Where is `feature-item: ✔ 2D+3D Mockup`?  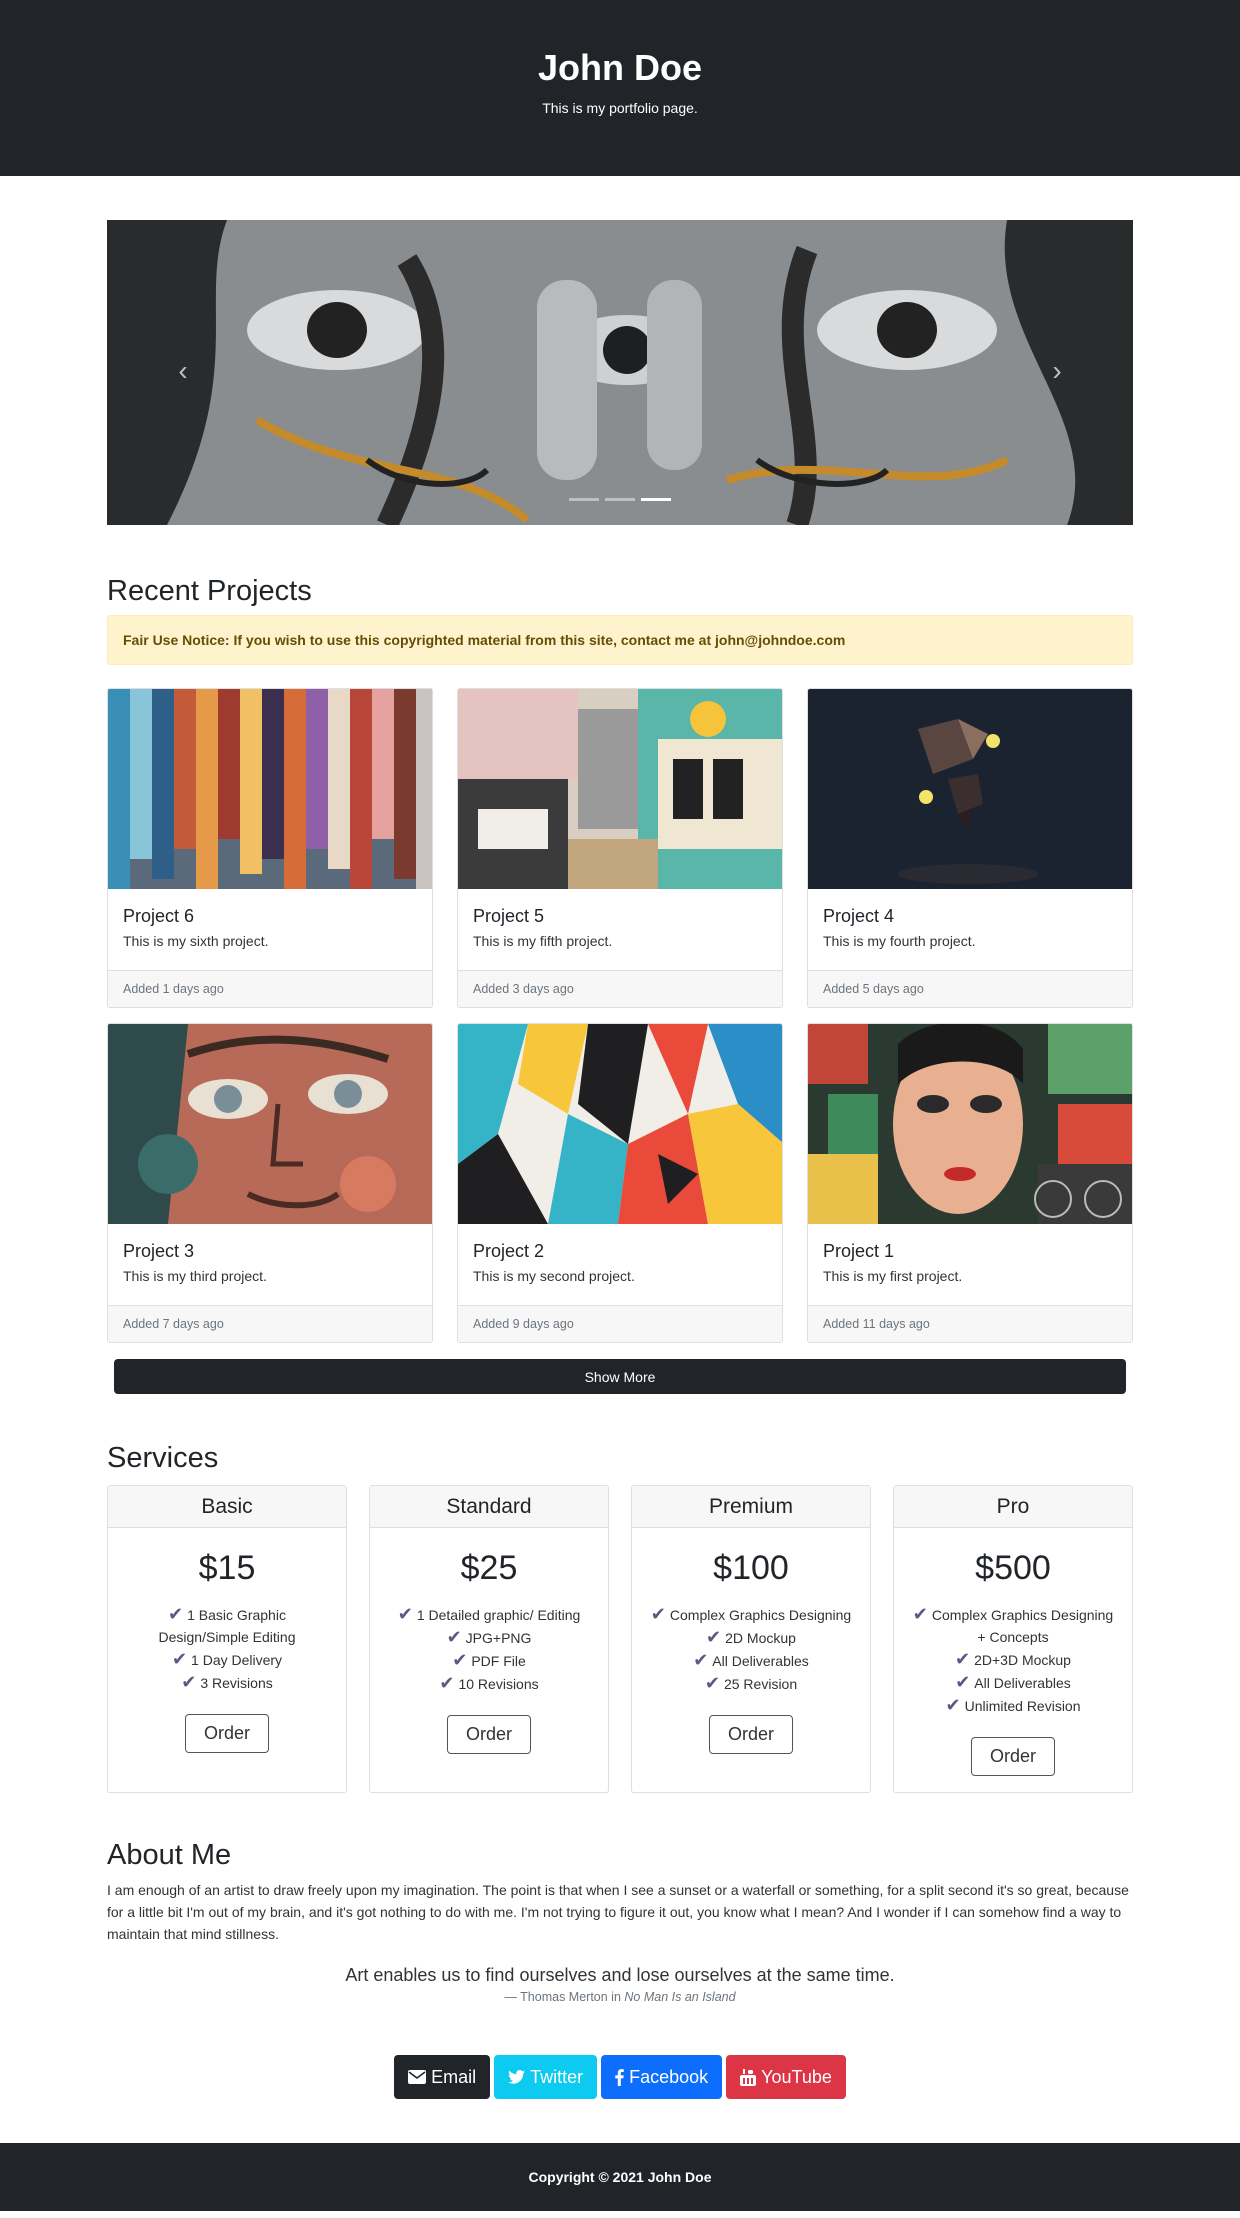
feature-item: ✔ 2D+3D Mockup is located at coordinates (1013, 1659).